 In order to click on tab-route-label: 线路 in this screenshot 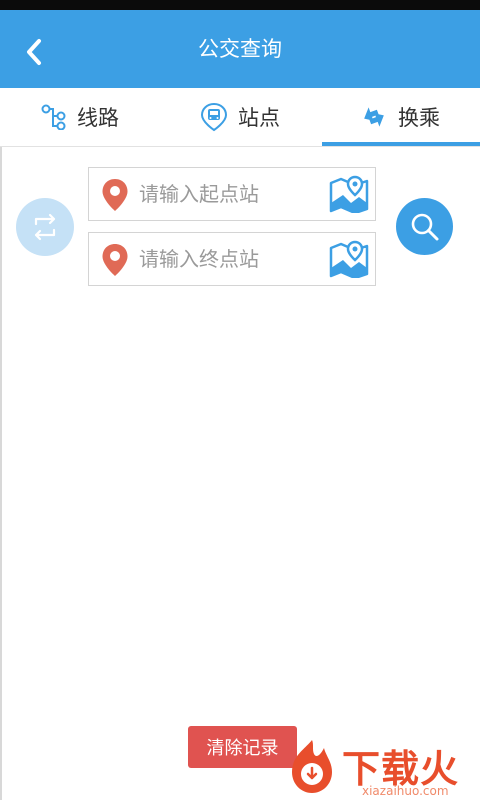, I will do `click(98, 118)`.